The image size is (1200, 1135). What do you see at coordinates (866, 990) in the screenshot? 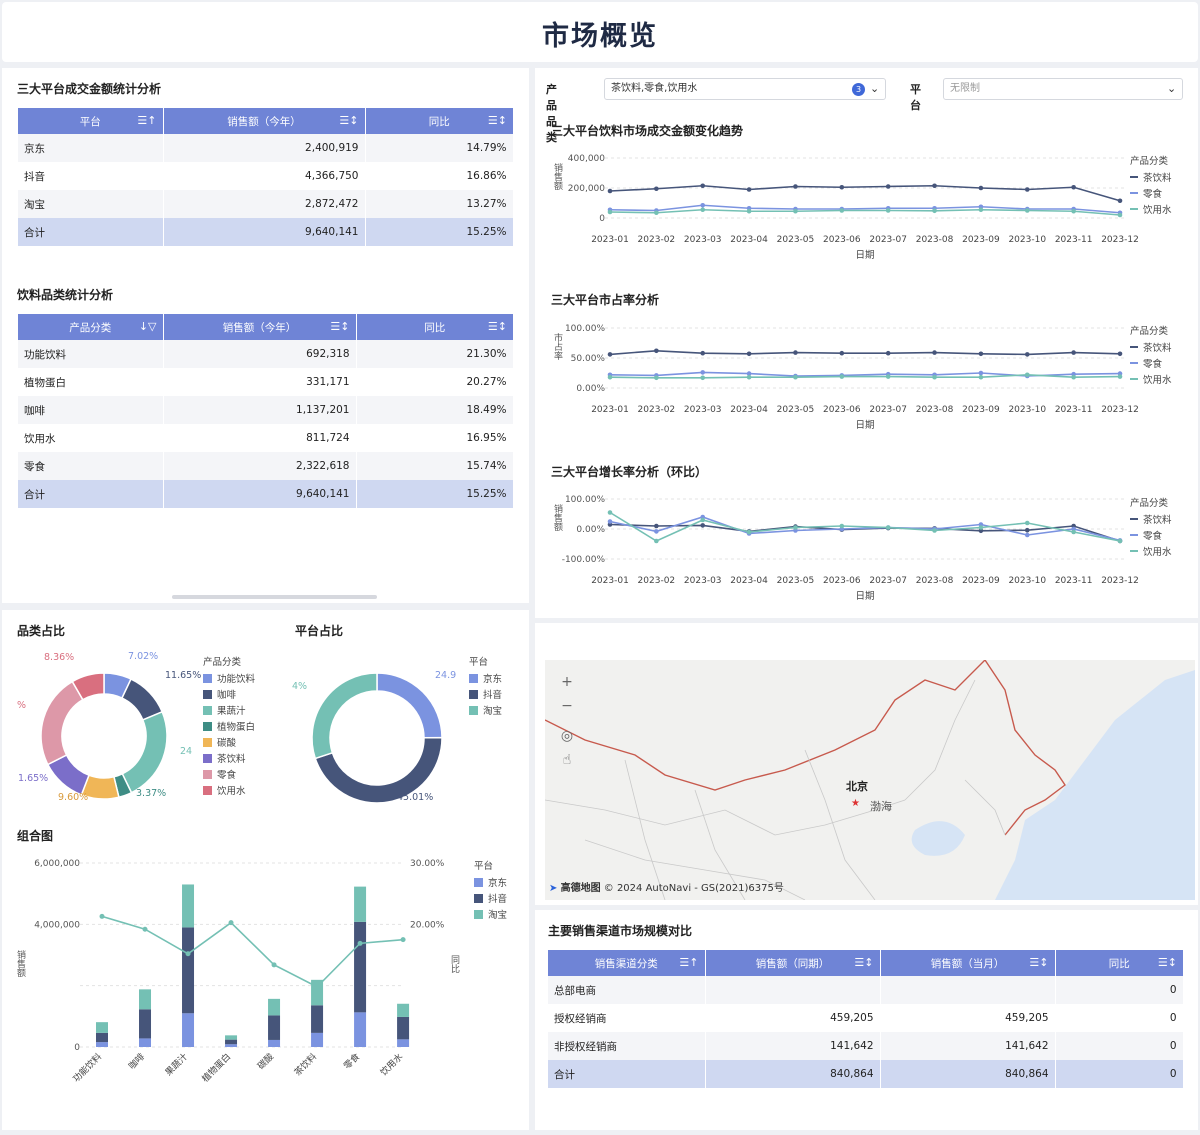
I see `table-row: 总部电商 0` at bounding box center [866, 990].